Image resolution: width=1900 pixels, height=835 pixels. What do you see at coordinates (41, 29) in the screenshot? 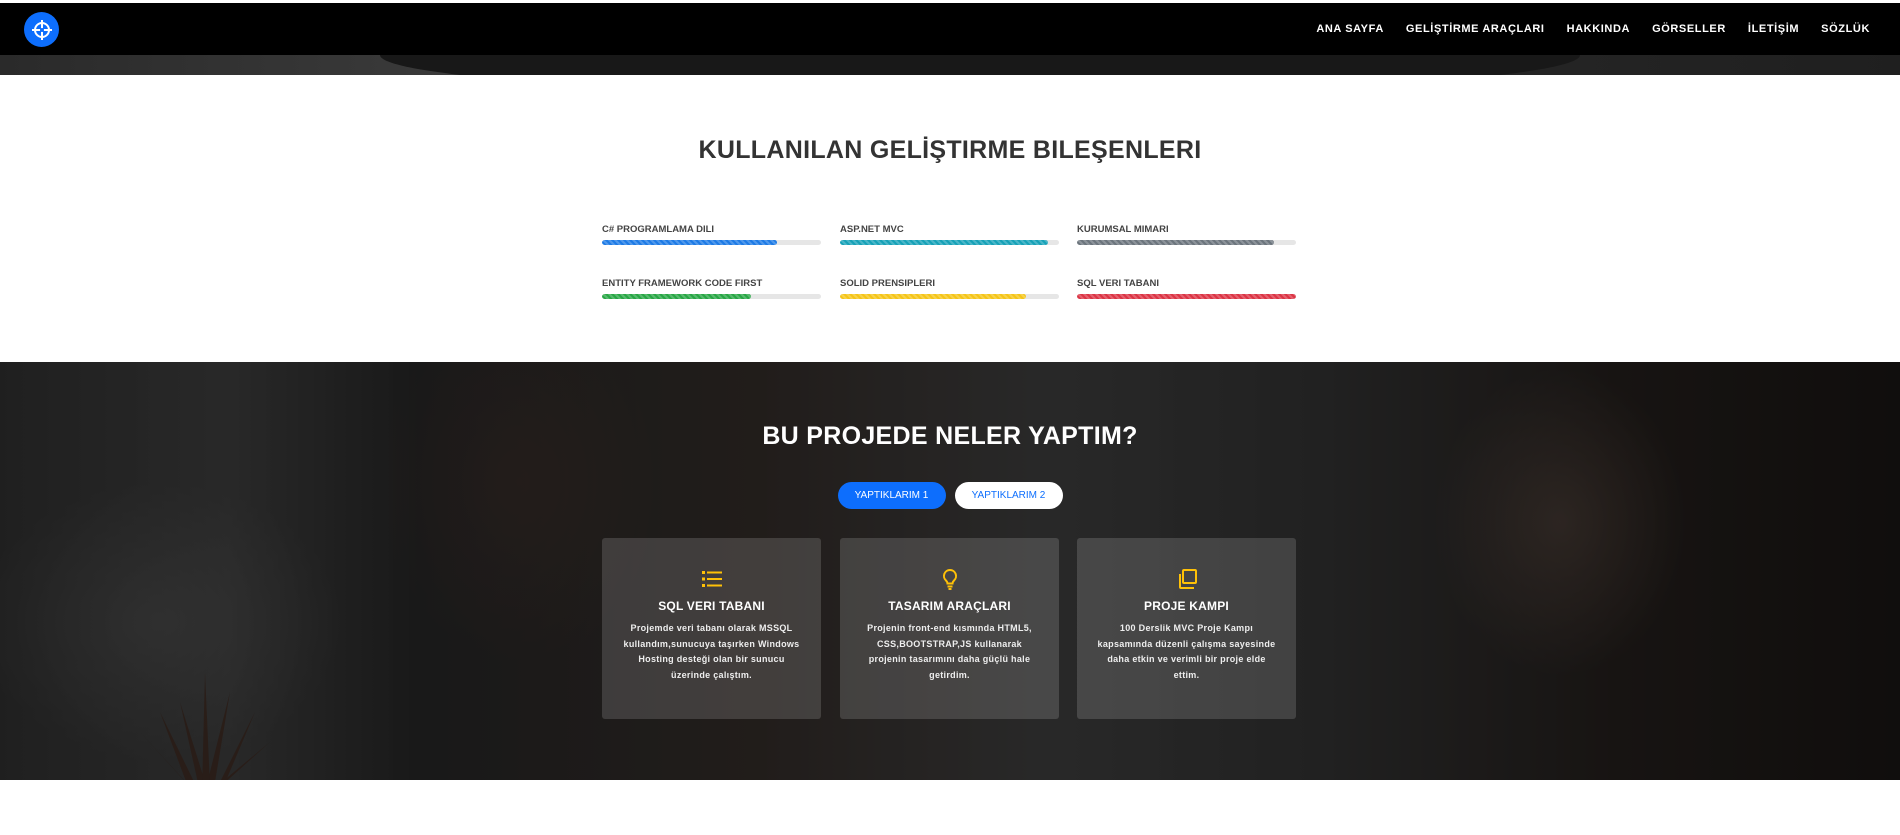
I see `logo-crosshair-icon` at bounding box center [41, 29].